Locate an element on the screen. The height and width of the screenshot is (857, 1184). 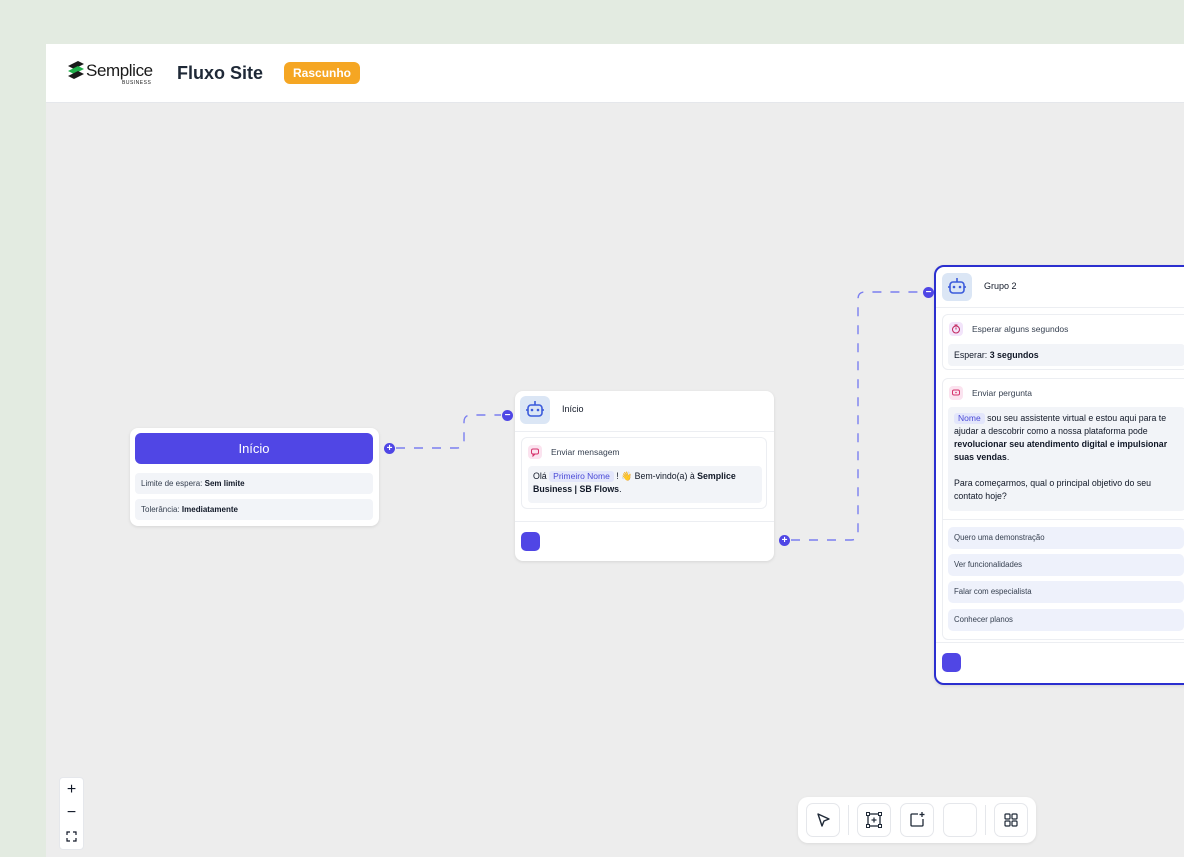
blank-tool-button is located at coordinates (960, 820).